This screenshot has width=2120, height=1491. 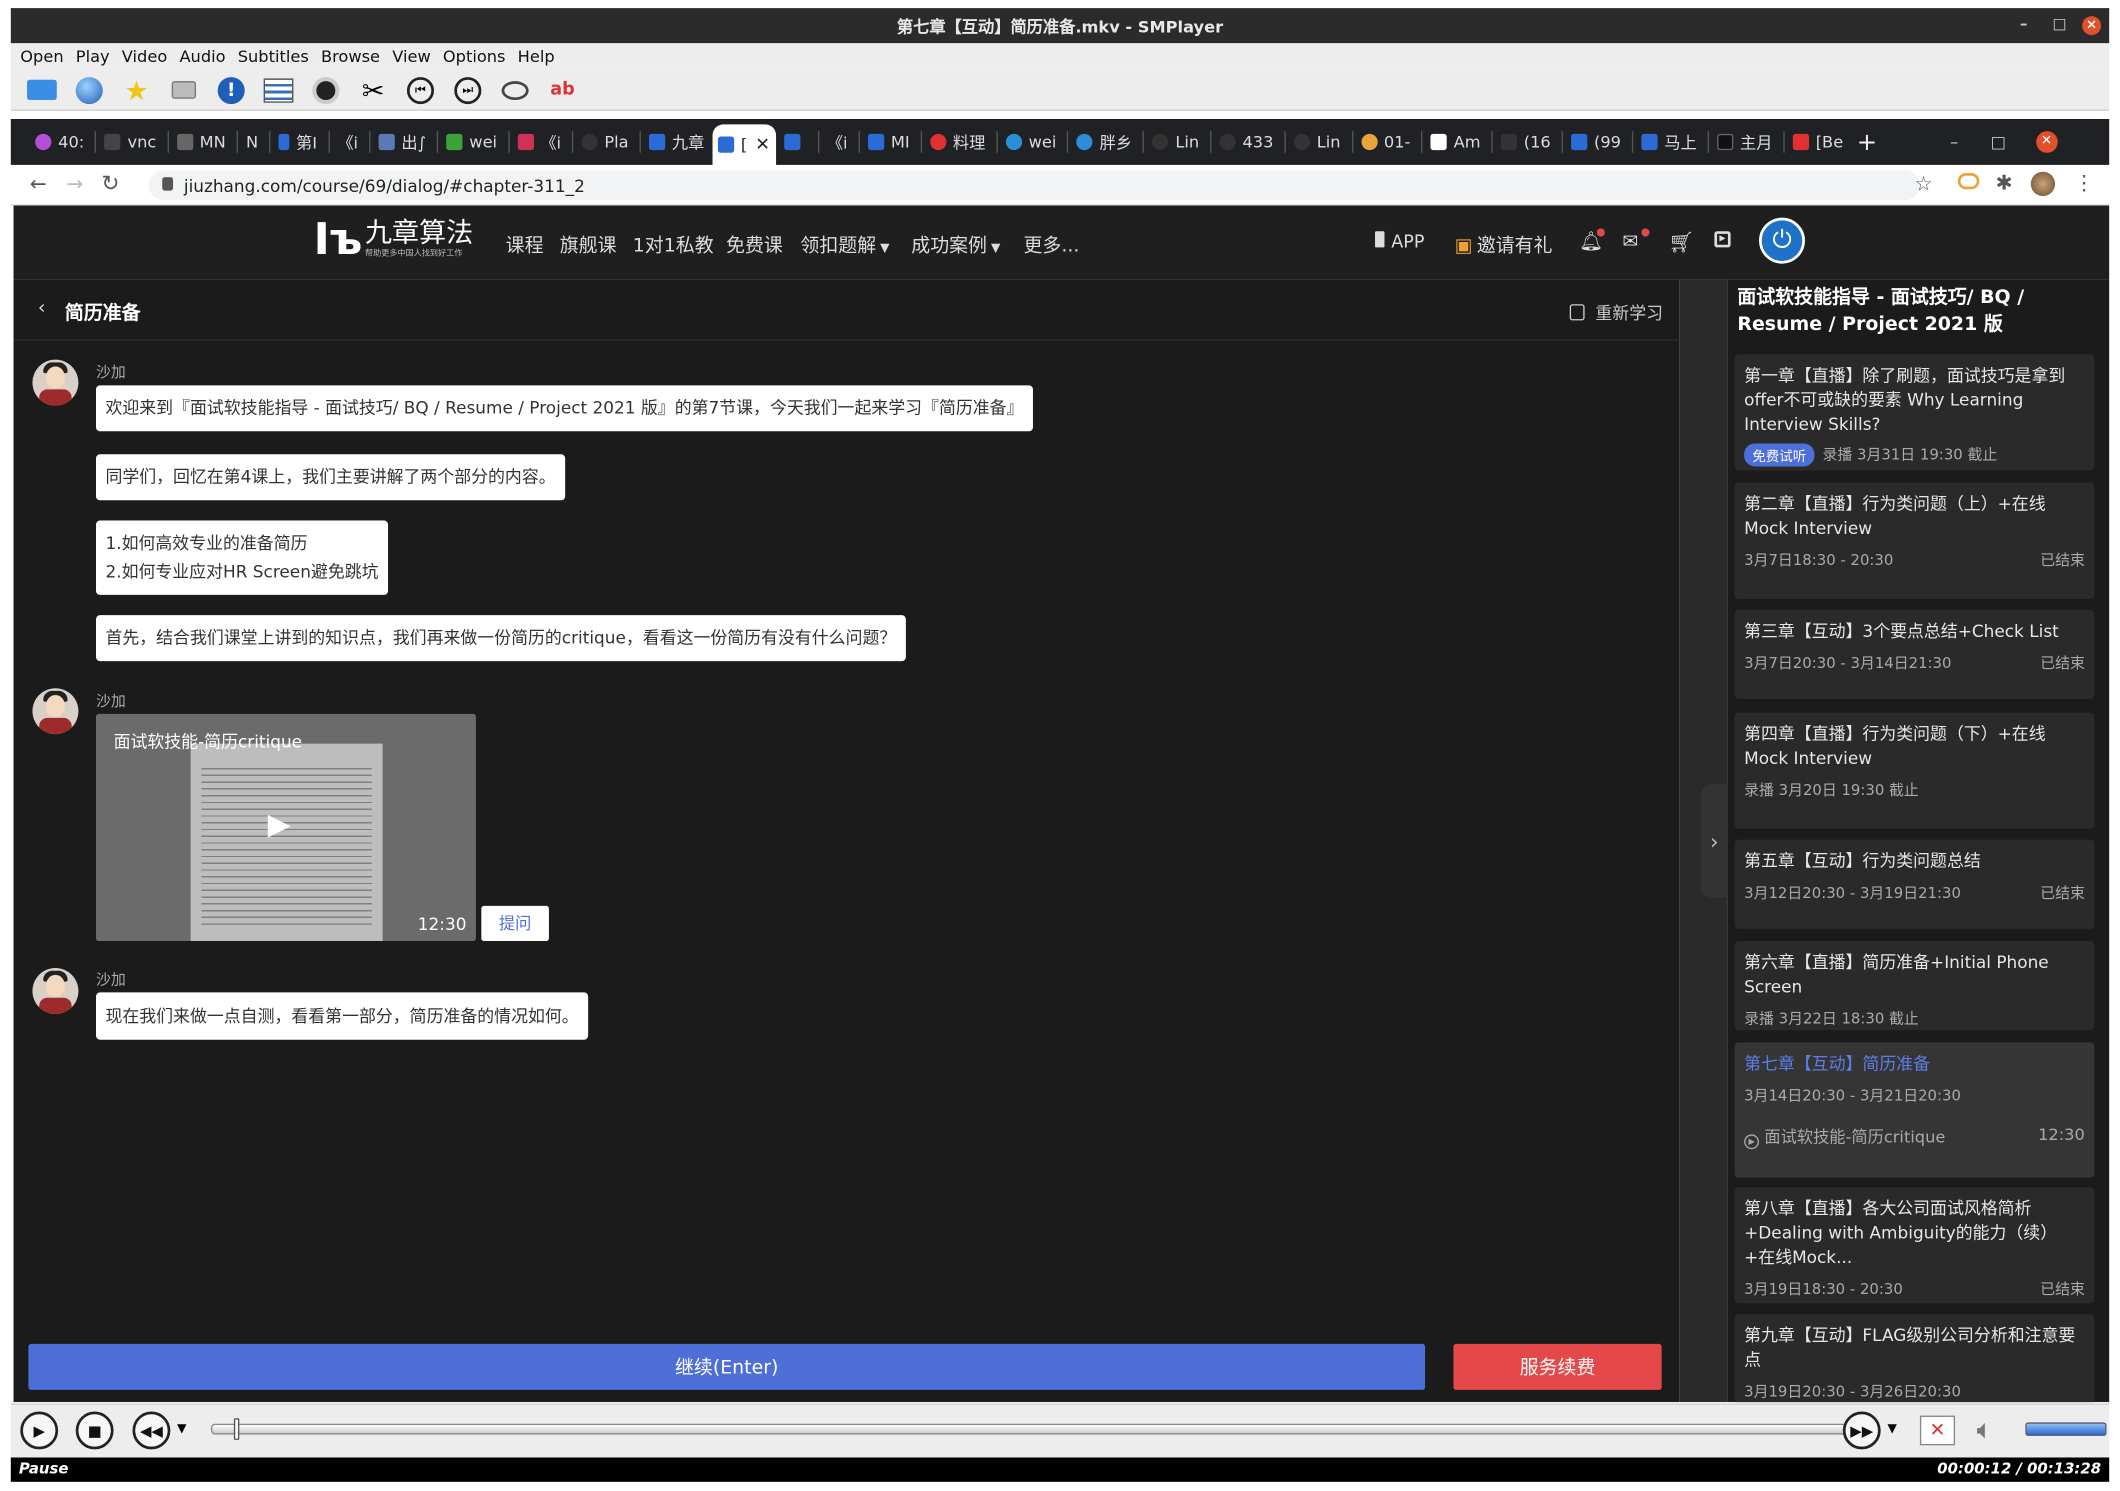 What do you see at coordinates (1985, 1429) in the screenshot?
I see `volume-icon: 🔈︎` at bounding box center [1985, 1429].